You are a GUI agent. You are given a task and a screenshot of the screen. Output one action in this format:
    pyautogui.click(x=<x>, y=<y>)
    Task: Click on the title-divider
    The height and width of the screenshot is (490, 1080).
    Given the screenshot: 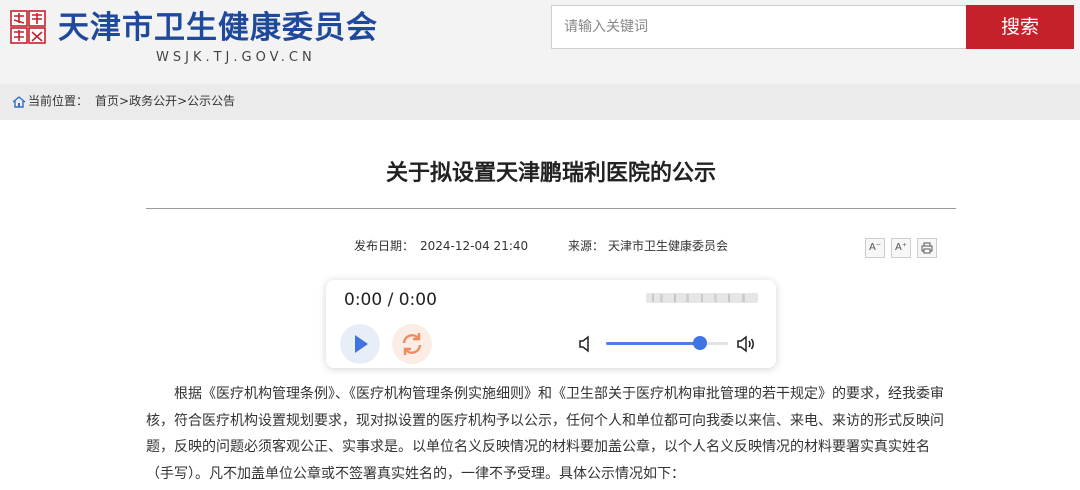 What is the action you would take?
    pyautogui.click(x=551, y=208)
    